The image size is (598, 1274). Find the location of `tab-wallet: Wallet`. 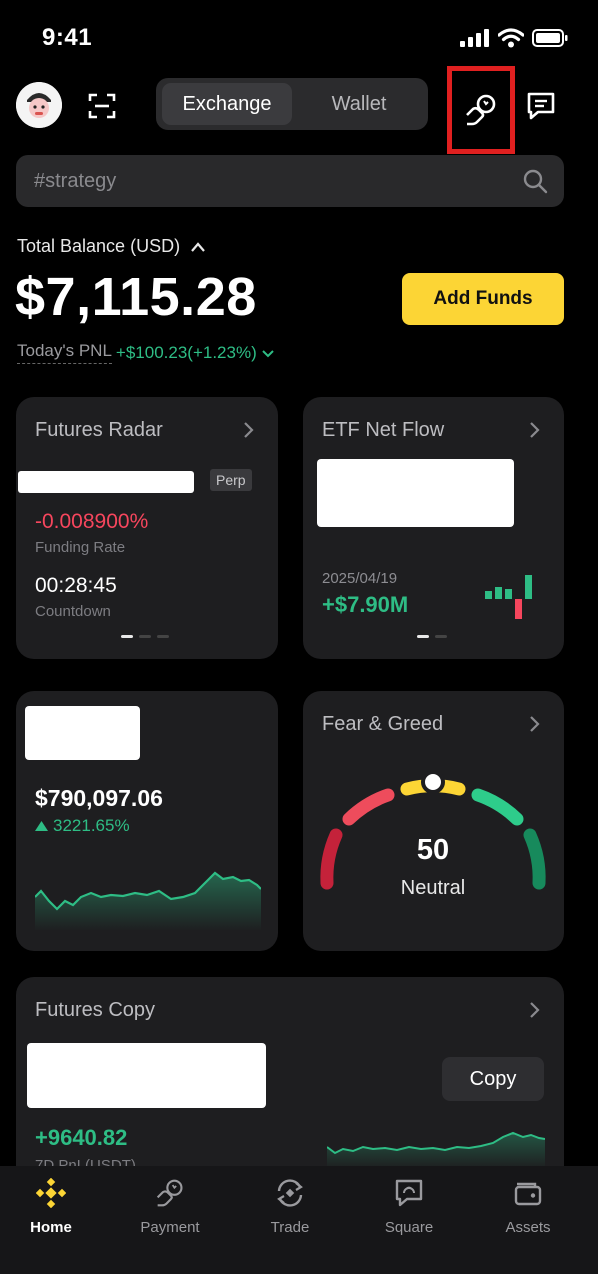

tab-wallet: Wallet is located at coordinates (359, 104).